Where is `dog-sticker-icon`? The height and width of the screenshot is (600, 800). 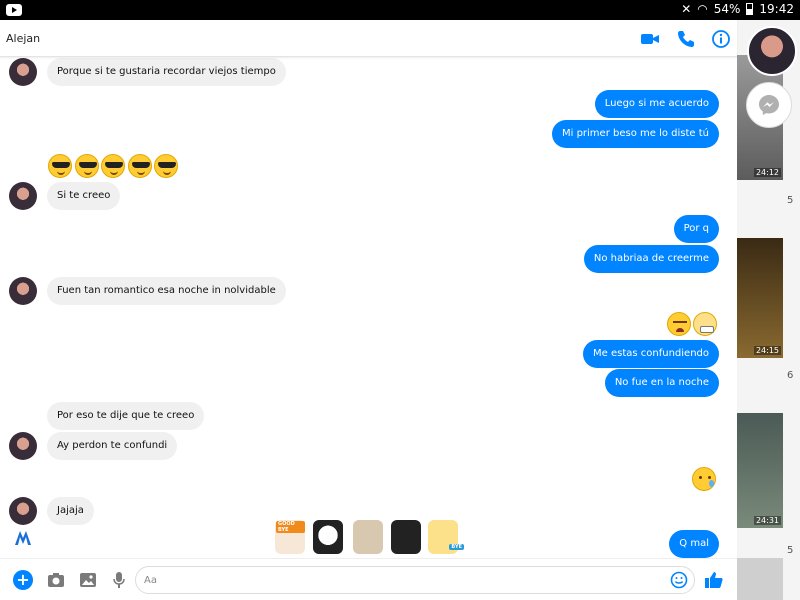 dog-sticker-icon is located at coordinates (368, 537).